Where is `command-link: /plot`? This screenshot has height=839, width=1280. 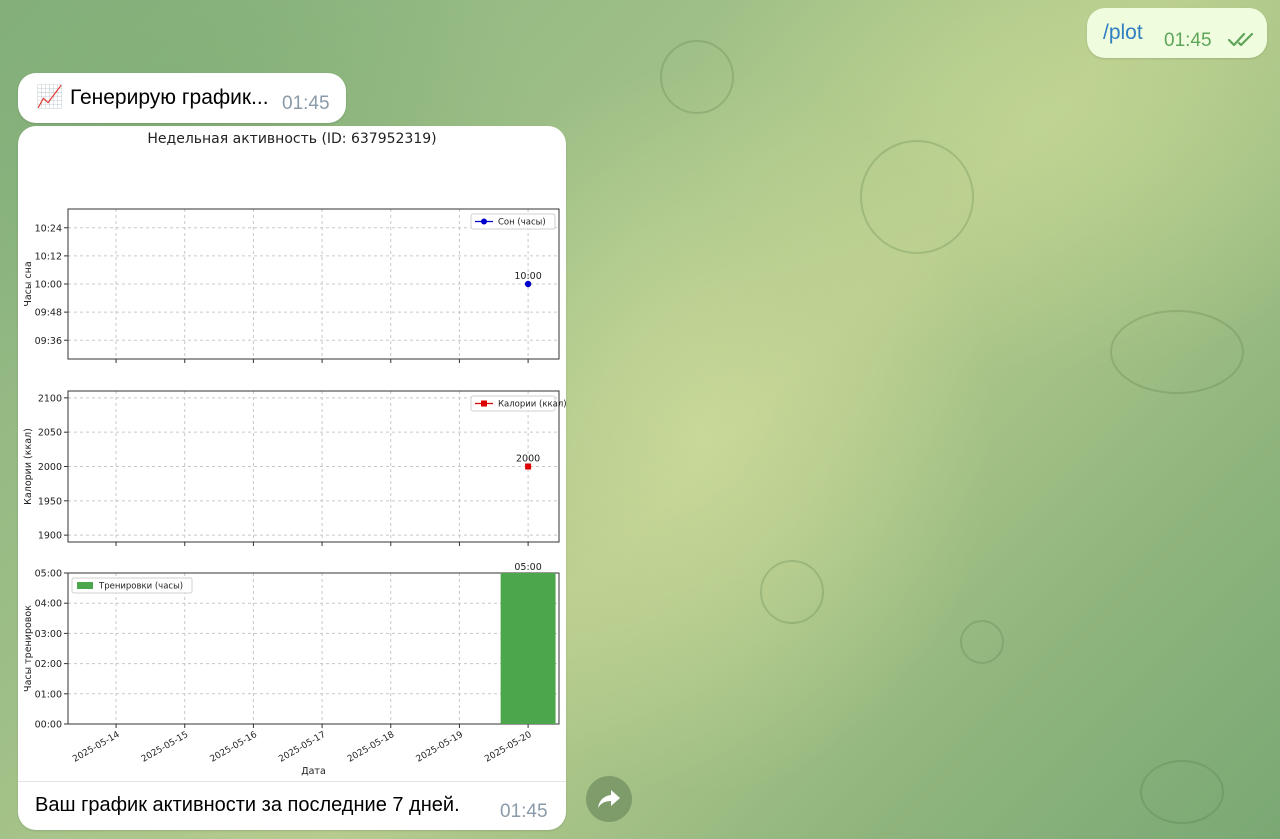
command-link: /plot is located at coordinates (1123, 33).